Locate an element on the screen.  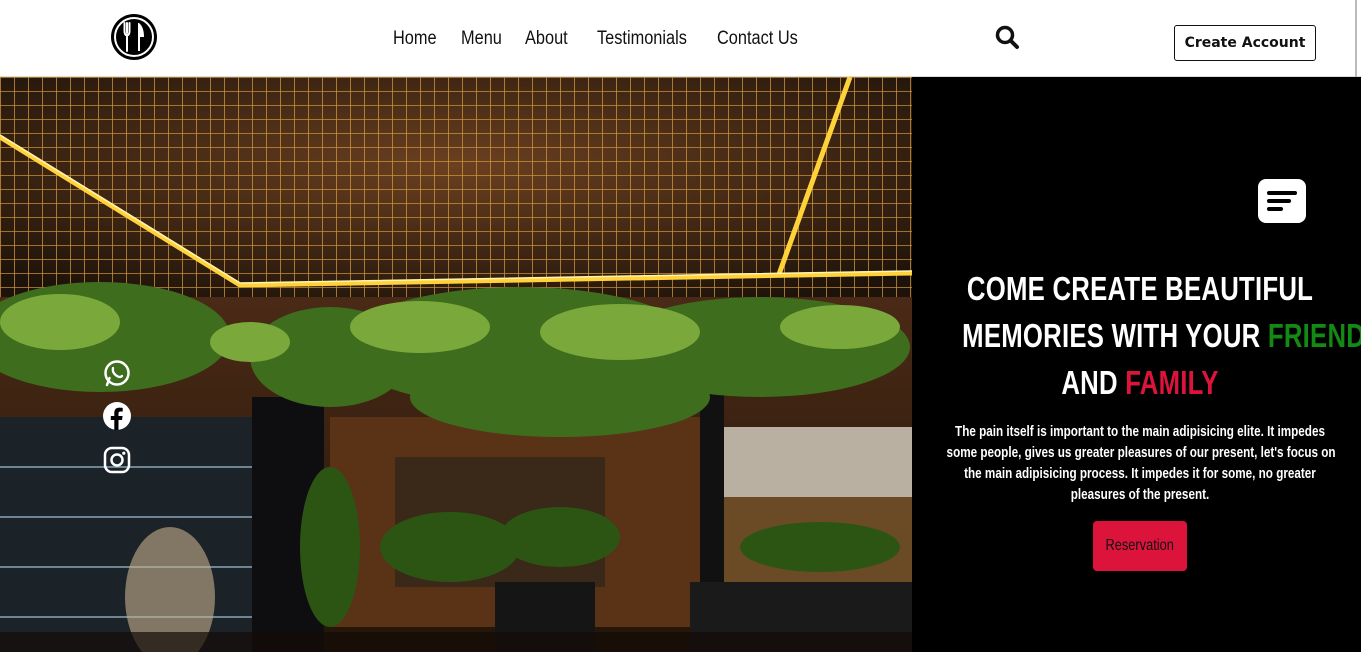
whatsapp-icon is located at coordinates (117, 373).